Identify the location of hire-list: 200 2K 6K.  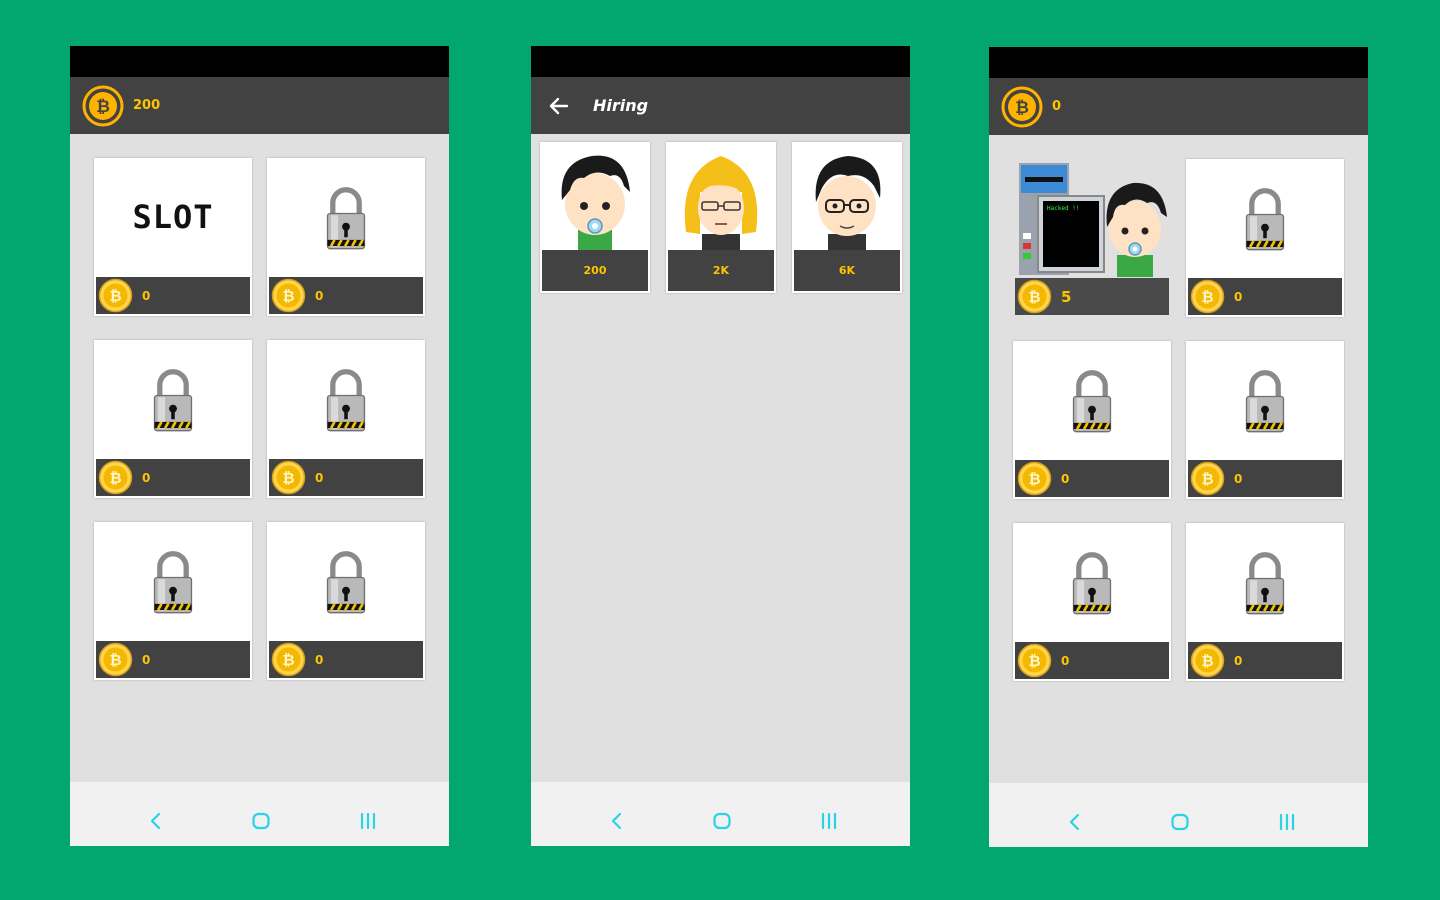
(721, 217).